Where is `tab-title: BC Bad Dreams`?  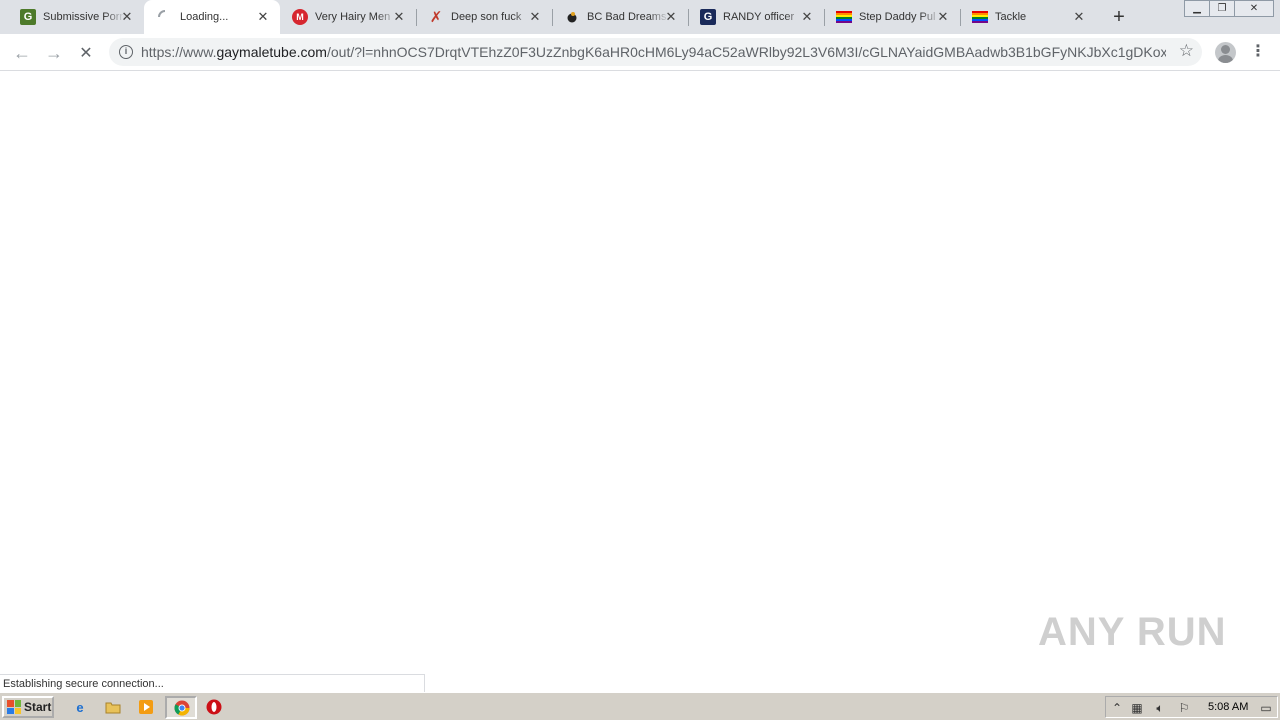 tab-title: BC Bad Dreams is located at coordinates (627, 17).